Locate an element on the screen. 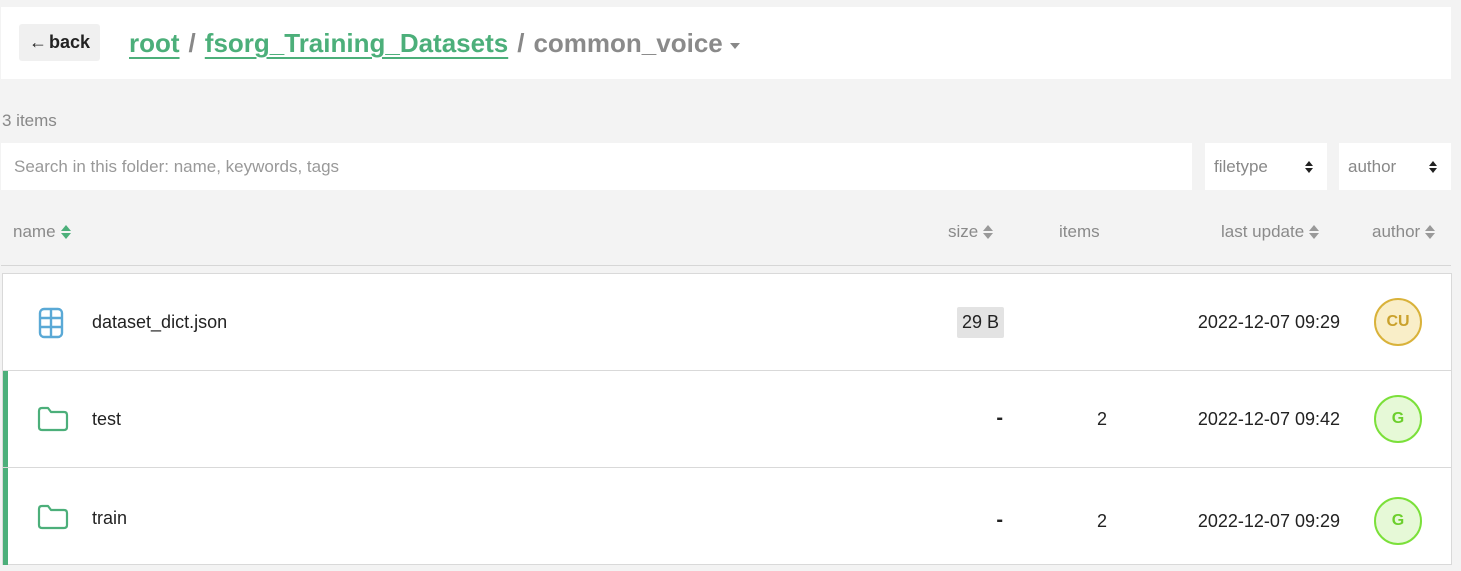 This screenshot has width=1461, height=571. avatar: CU is located at coordinates (1398, 322).